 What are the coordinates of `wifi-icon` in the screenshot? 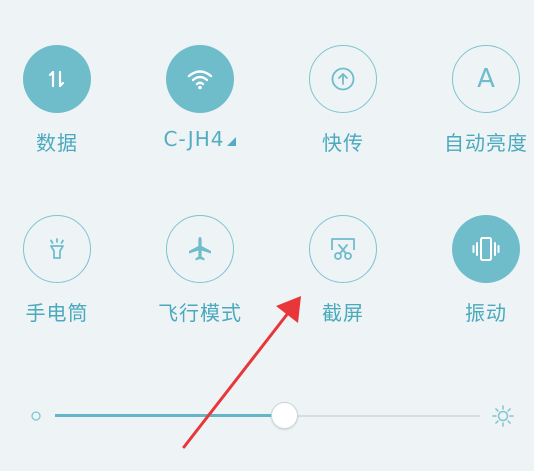 It's located at (200, 80).